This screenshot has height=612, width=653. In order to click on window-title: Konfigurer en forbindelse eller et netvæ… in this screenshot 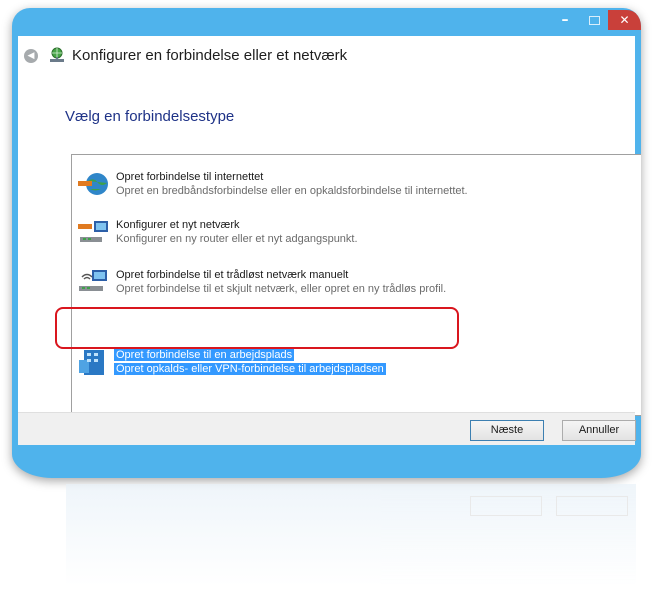, I will do `click(210, 55)`.